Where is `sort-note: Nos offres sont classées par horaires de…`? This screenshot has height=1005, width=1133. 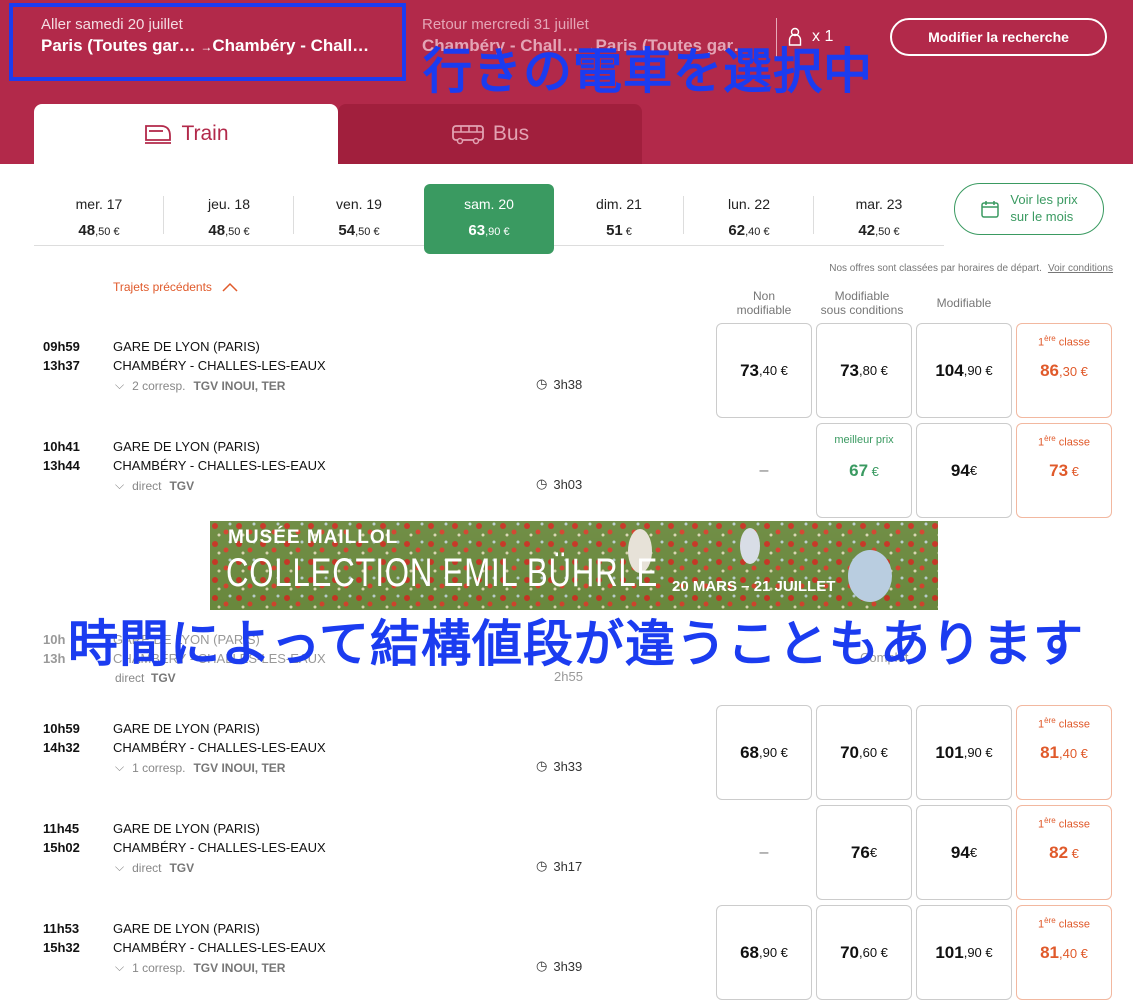
sort-note: Nos offres sont classées par horaires de… is located at coordinates (971, 268).